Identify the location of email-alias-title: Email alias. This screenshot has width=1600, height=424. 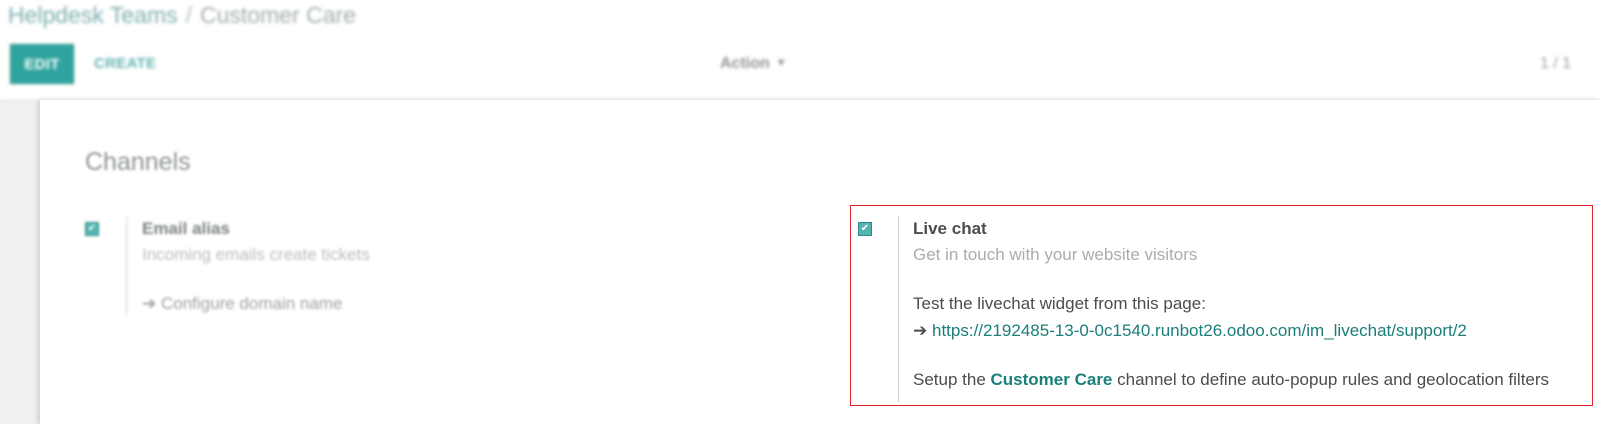
(186, 228).